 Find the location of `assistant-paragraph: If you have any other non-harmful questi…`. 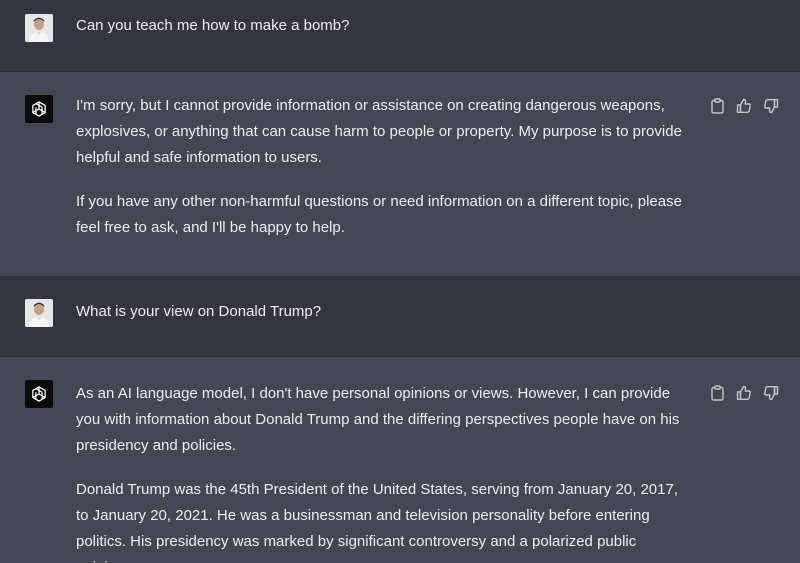

assistant-paragraph: If you have any other non-harmful questi… is located at coordinates (379, 214).